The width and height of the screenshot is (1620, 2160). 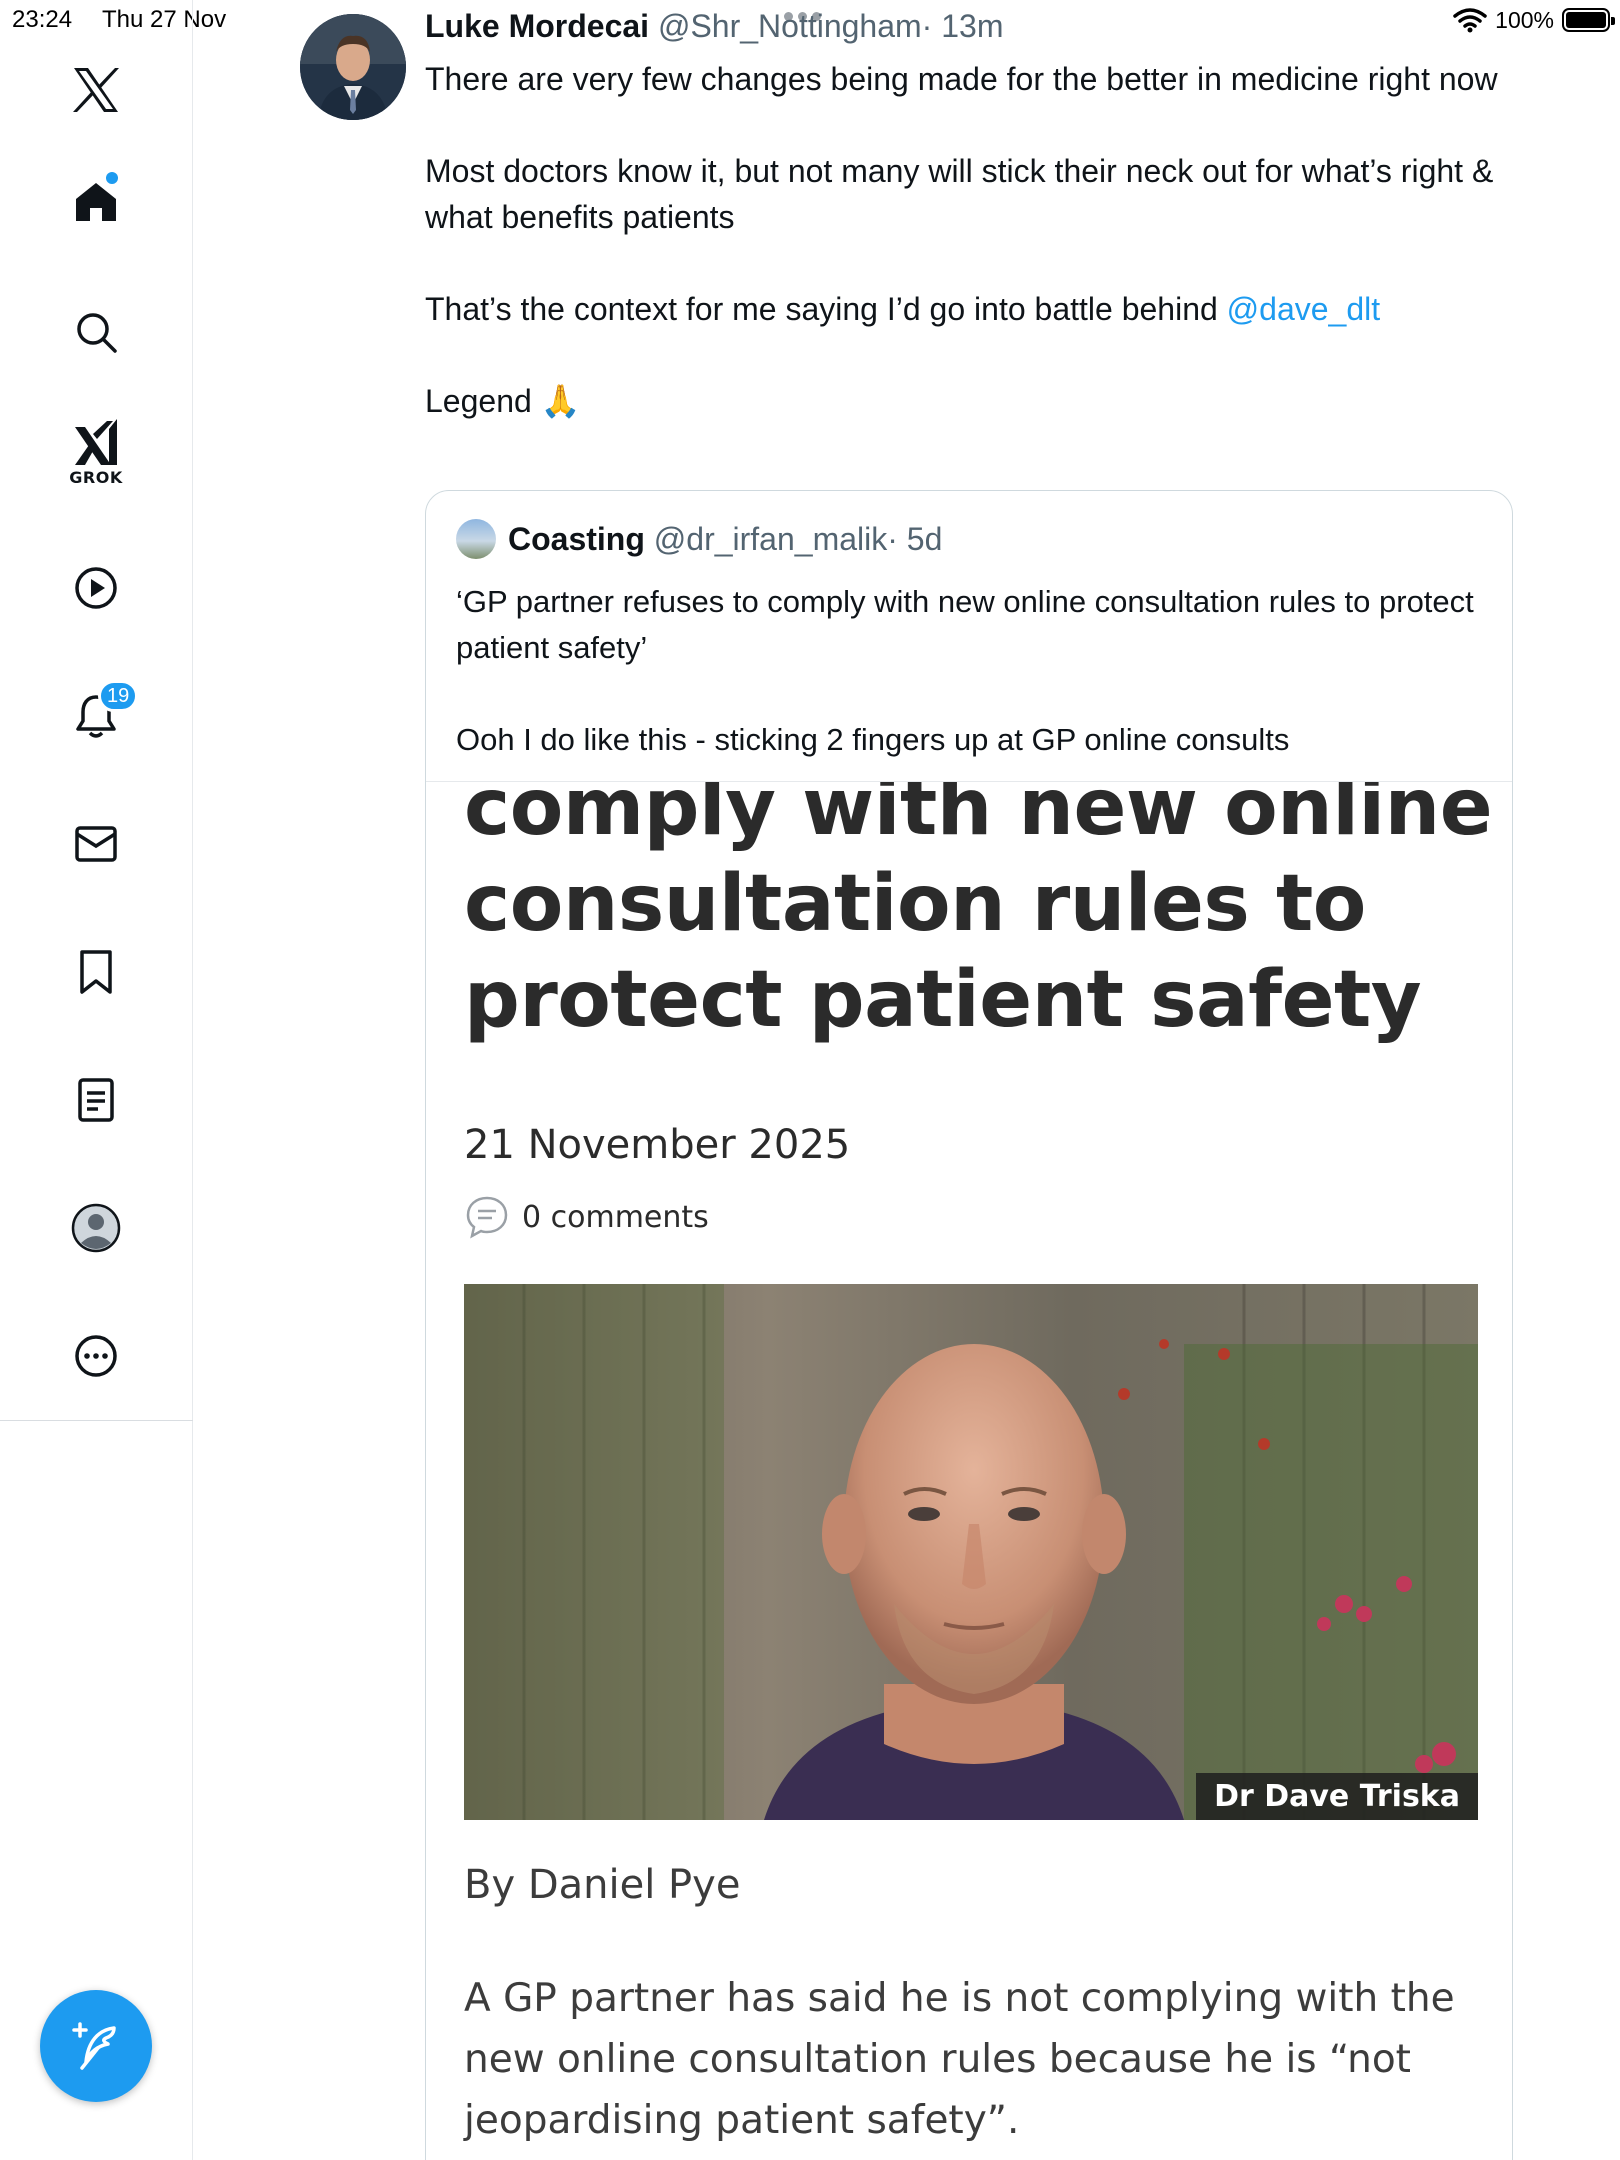 I want to click on sidebar-item-bookmarks, so click(x=96, y=972).